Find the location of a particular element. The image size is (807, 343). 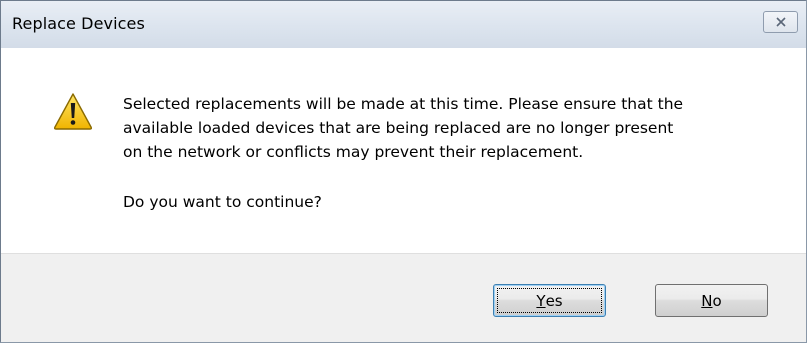

window-title: Replace Devices is located at coordinates (78, 23).